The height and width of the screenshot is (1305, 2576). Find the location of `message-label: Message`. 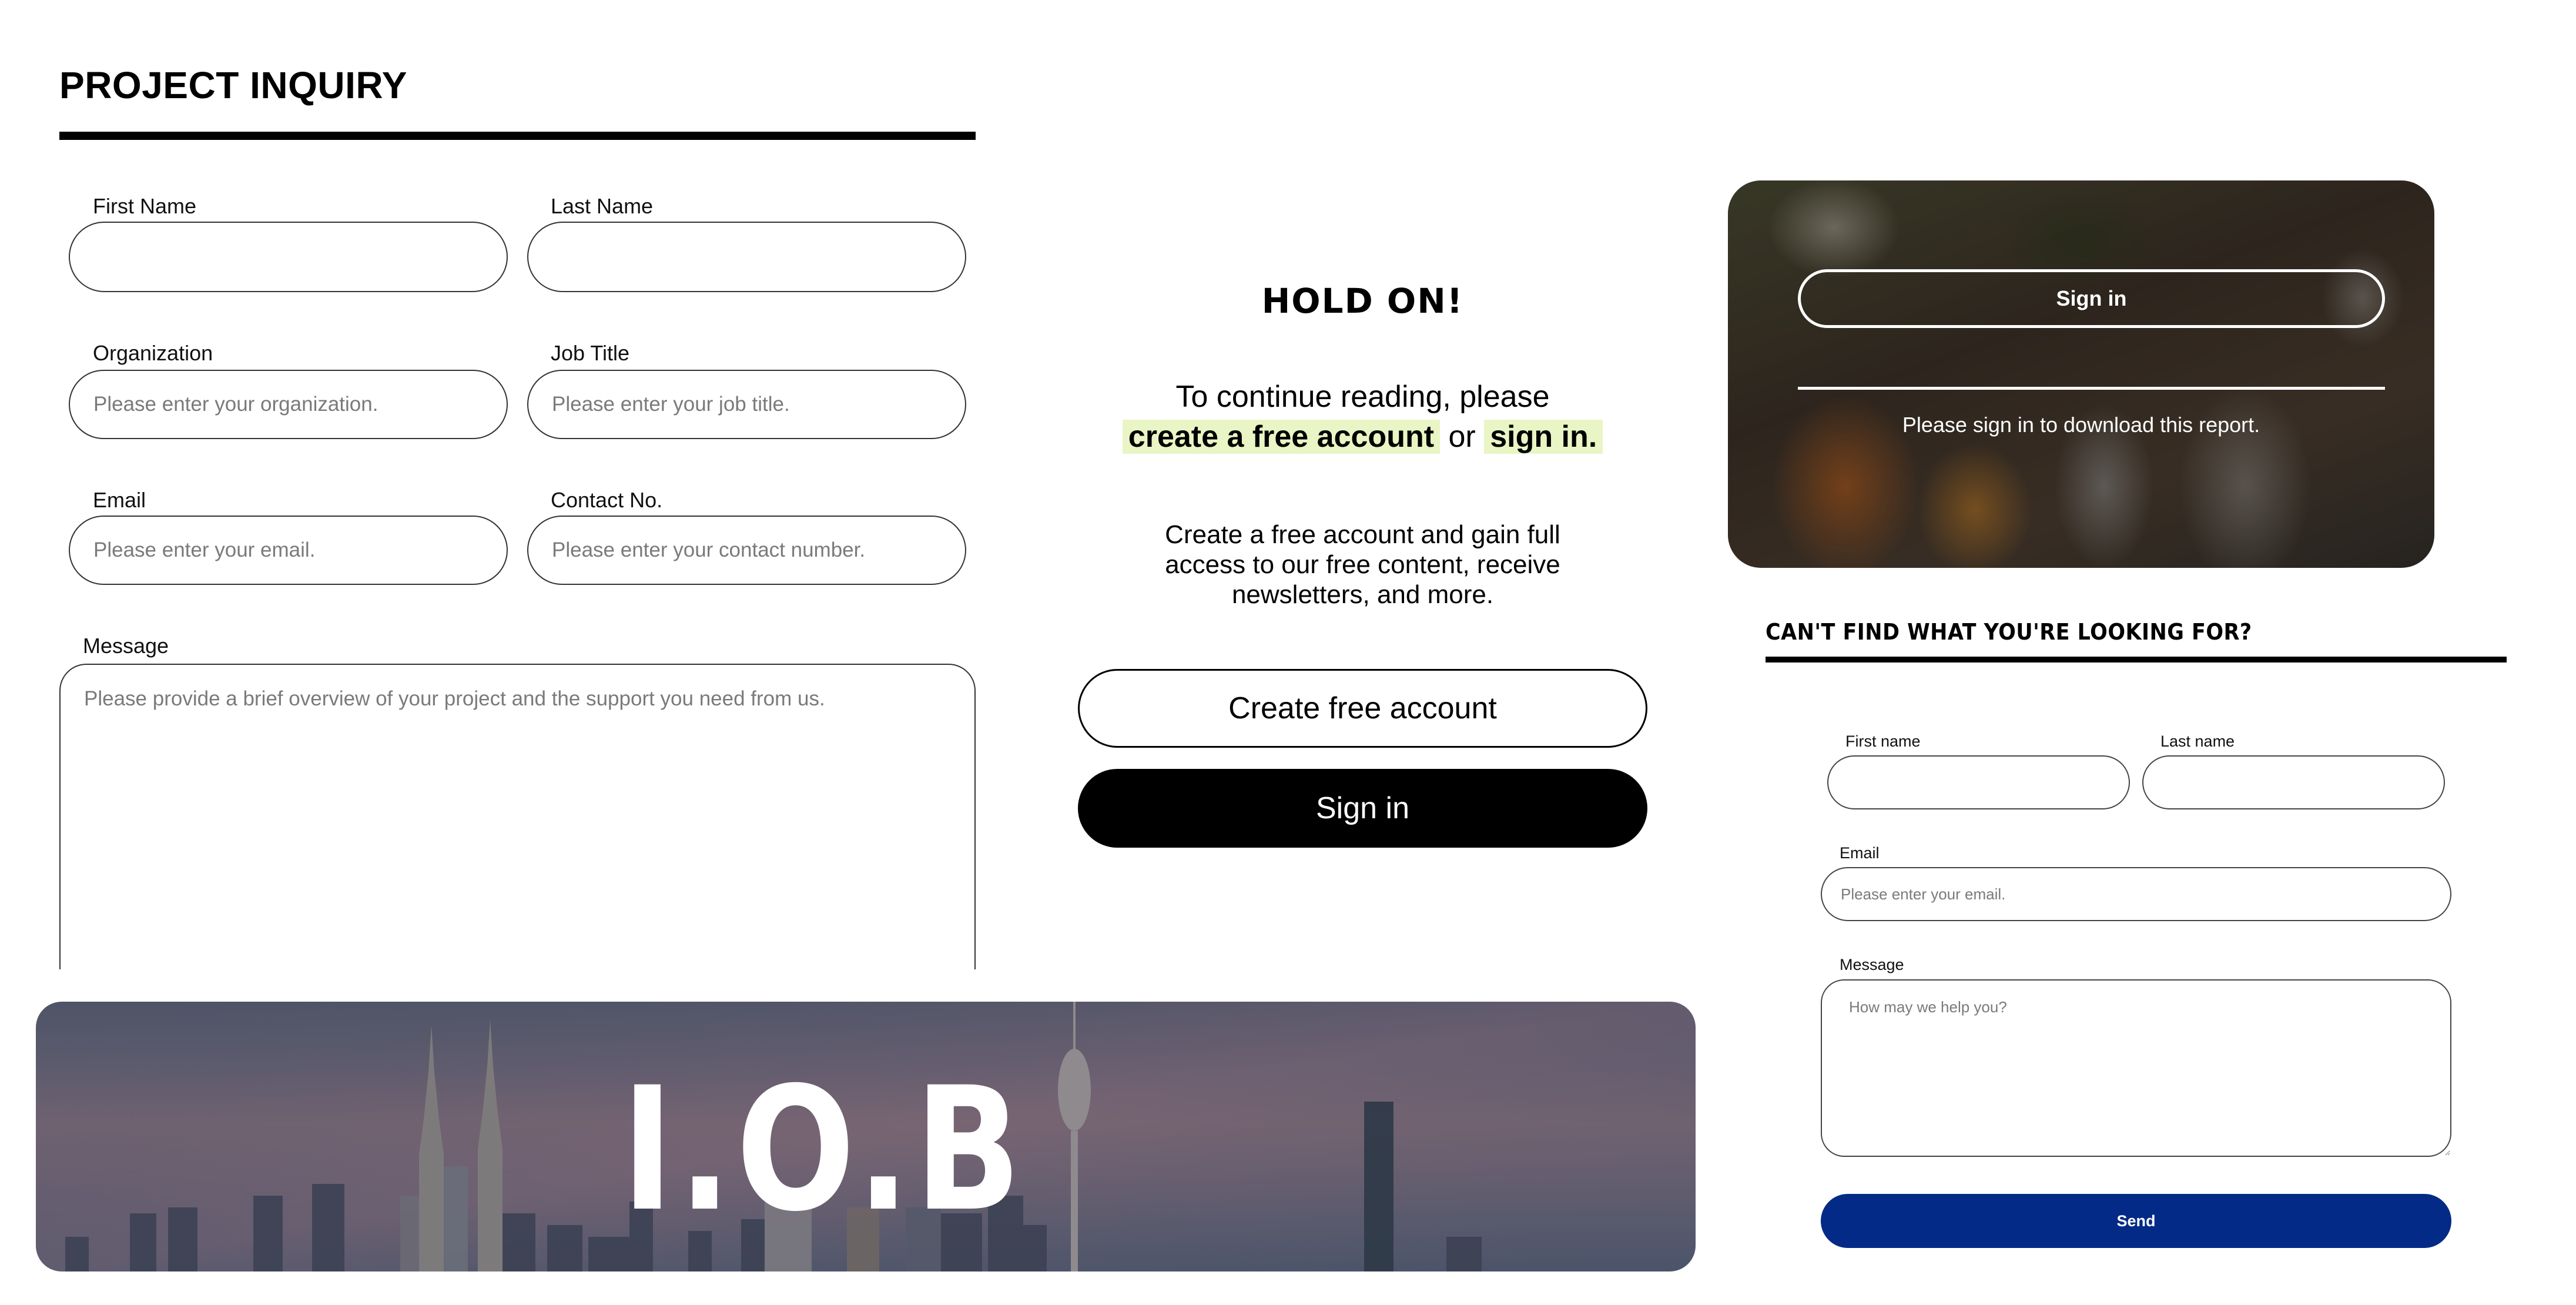

message-label: Message is located at coordinates (126, 646).